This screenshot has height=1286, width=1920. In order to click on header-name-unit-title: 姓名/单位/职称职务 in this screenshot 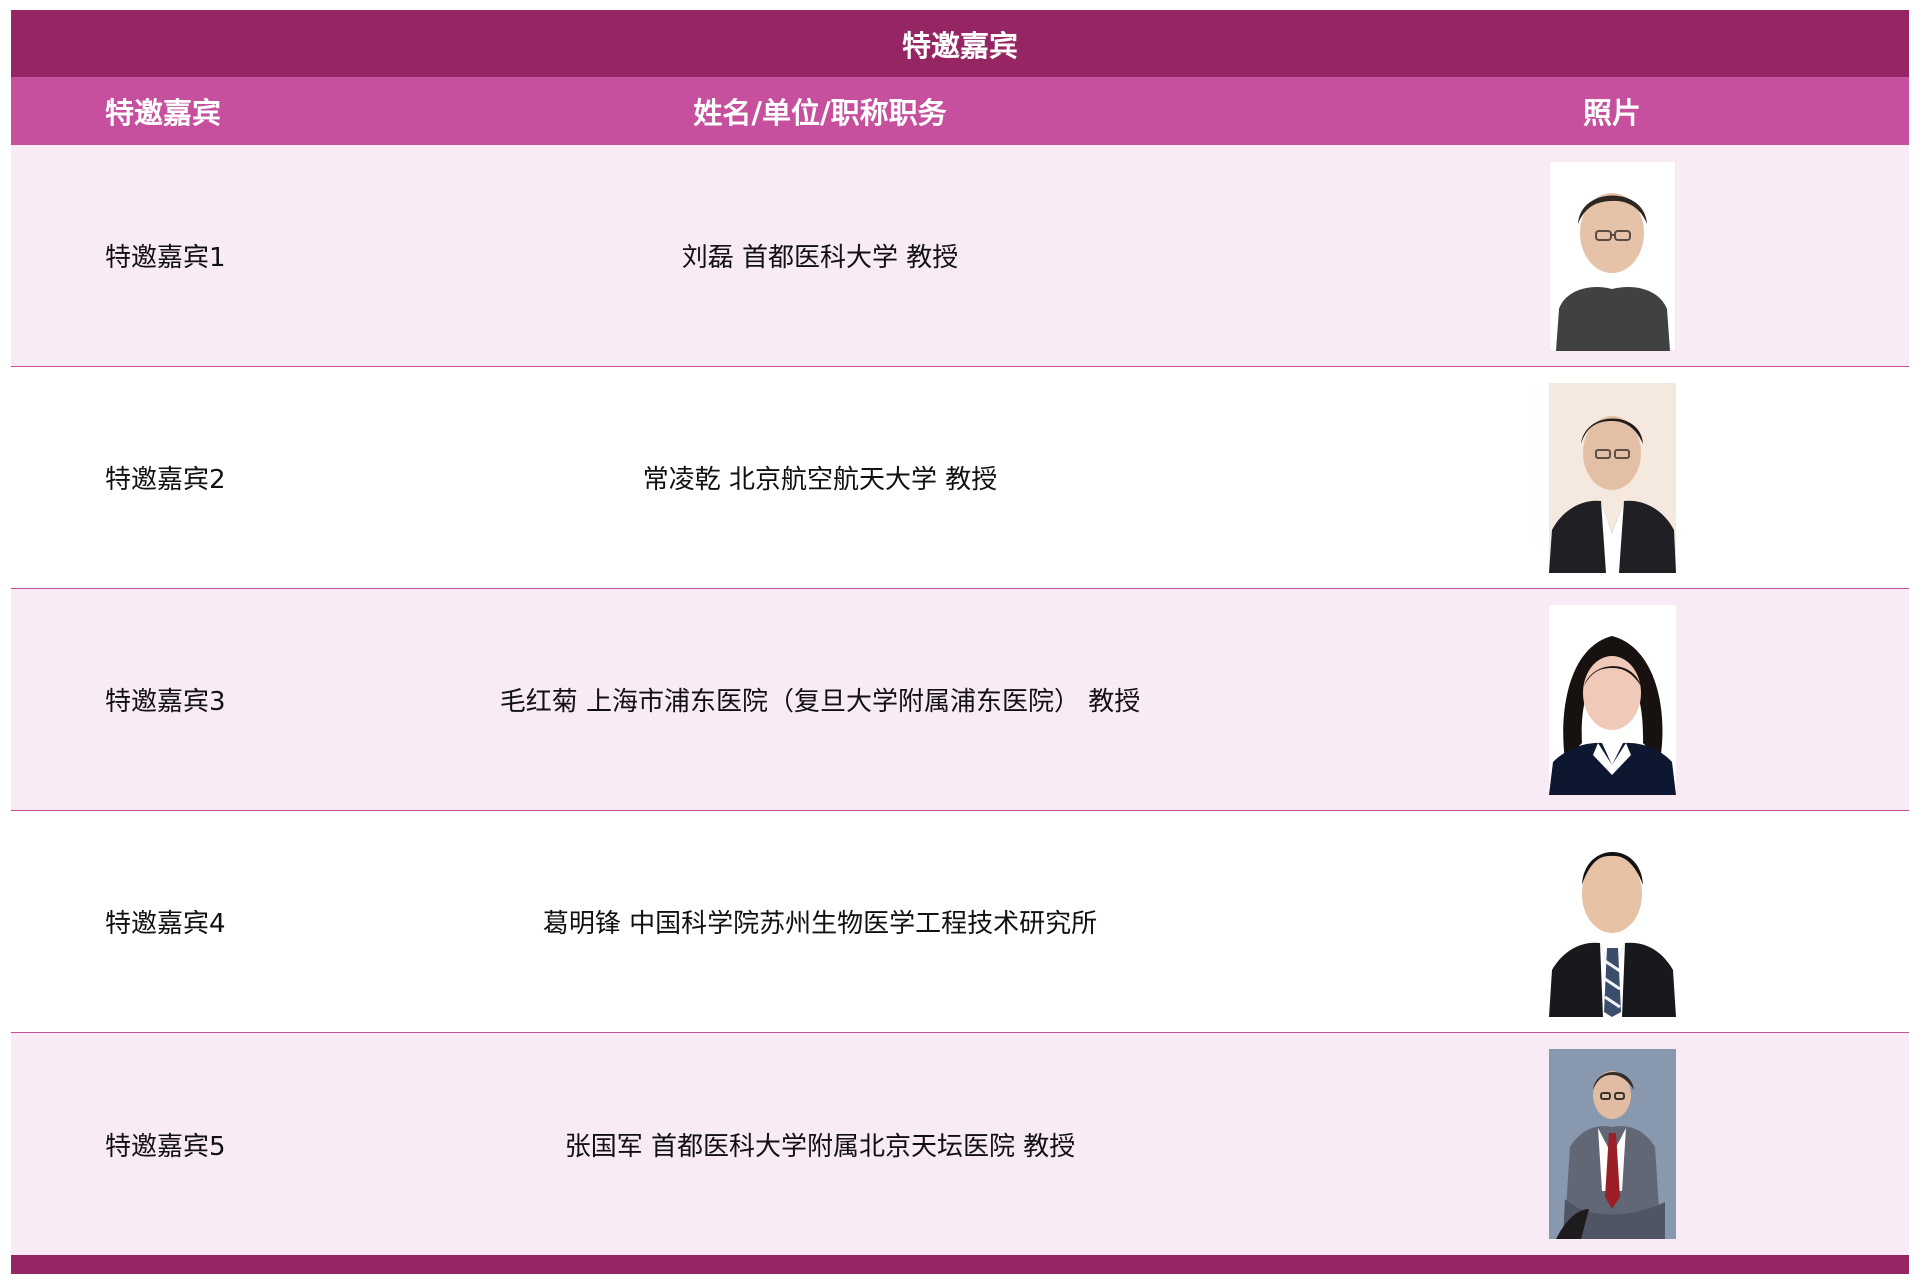, I will do `click(820, 113)`.